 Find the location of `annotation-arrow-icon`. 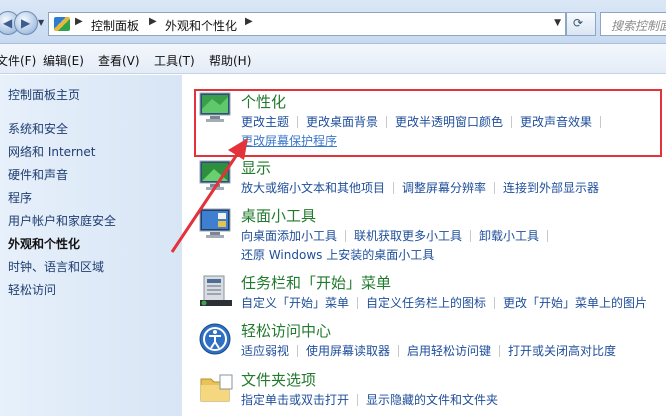

annotation-arrow-icon is located at coordinates (209, 195).